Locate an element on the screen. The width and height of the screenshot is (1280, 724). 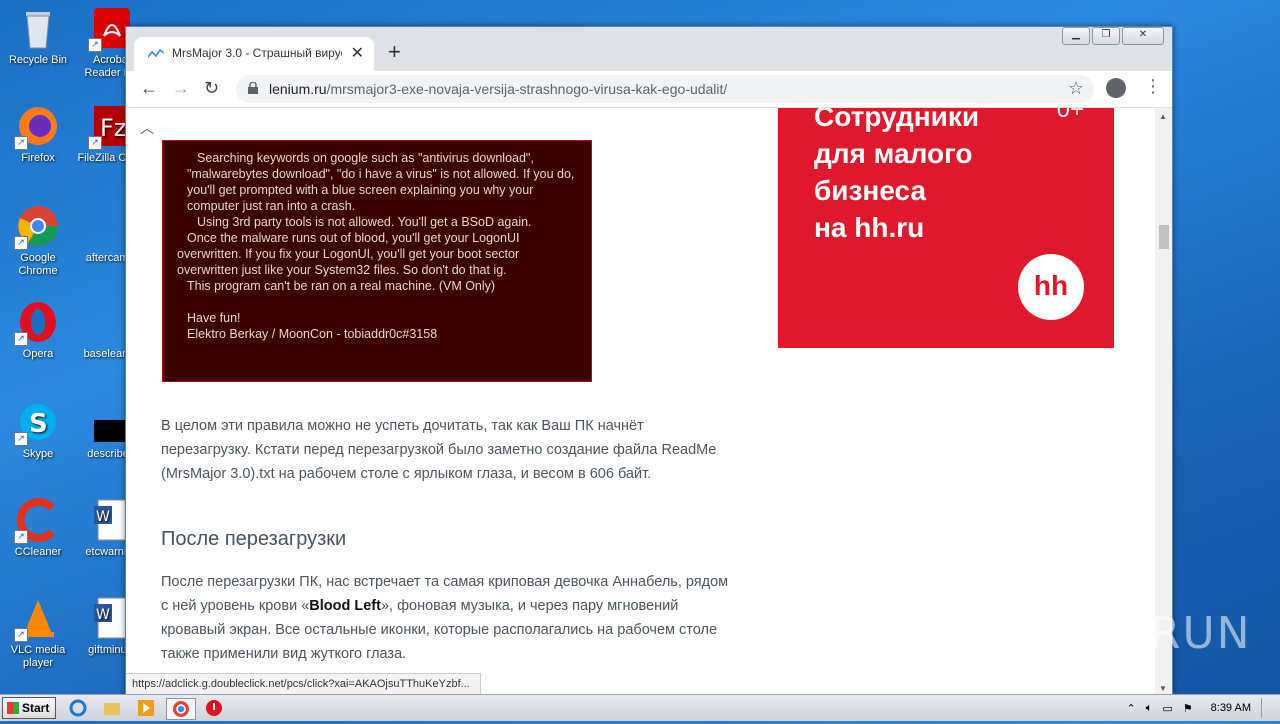
media-player-taskbar-icon is located at coordinates (147, 708).